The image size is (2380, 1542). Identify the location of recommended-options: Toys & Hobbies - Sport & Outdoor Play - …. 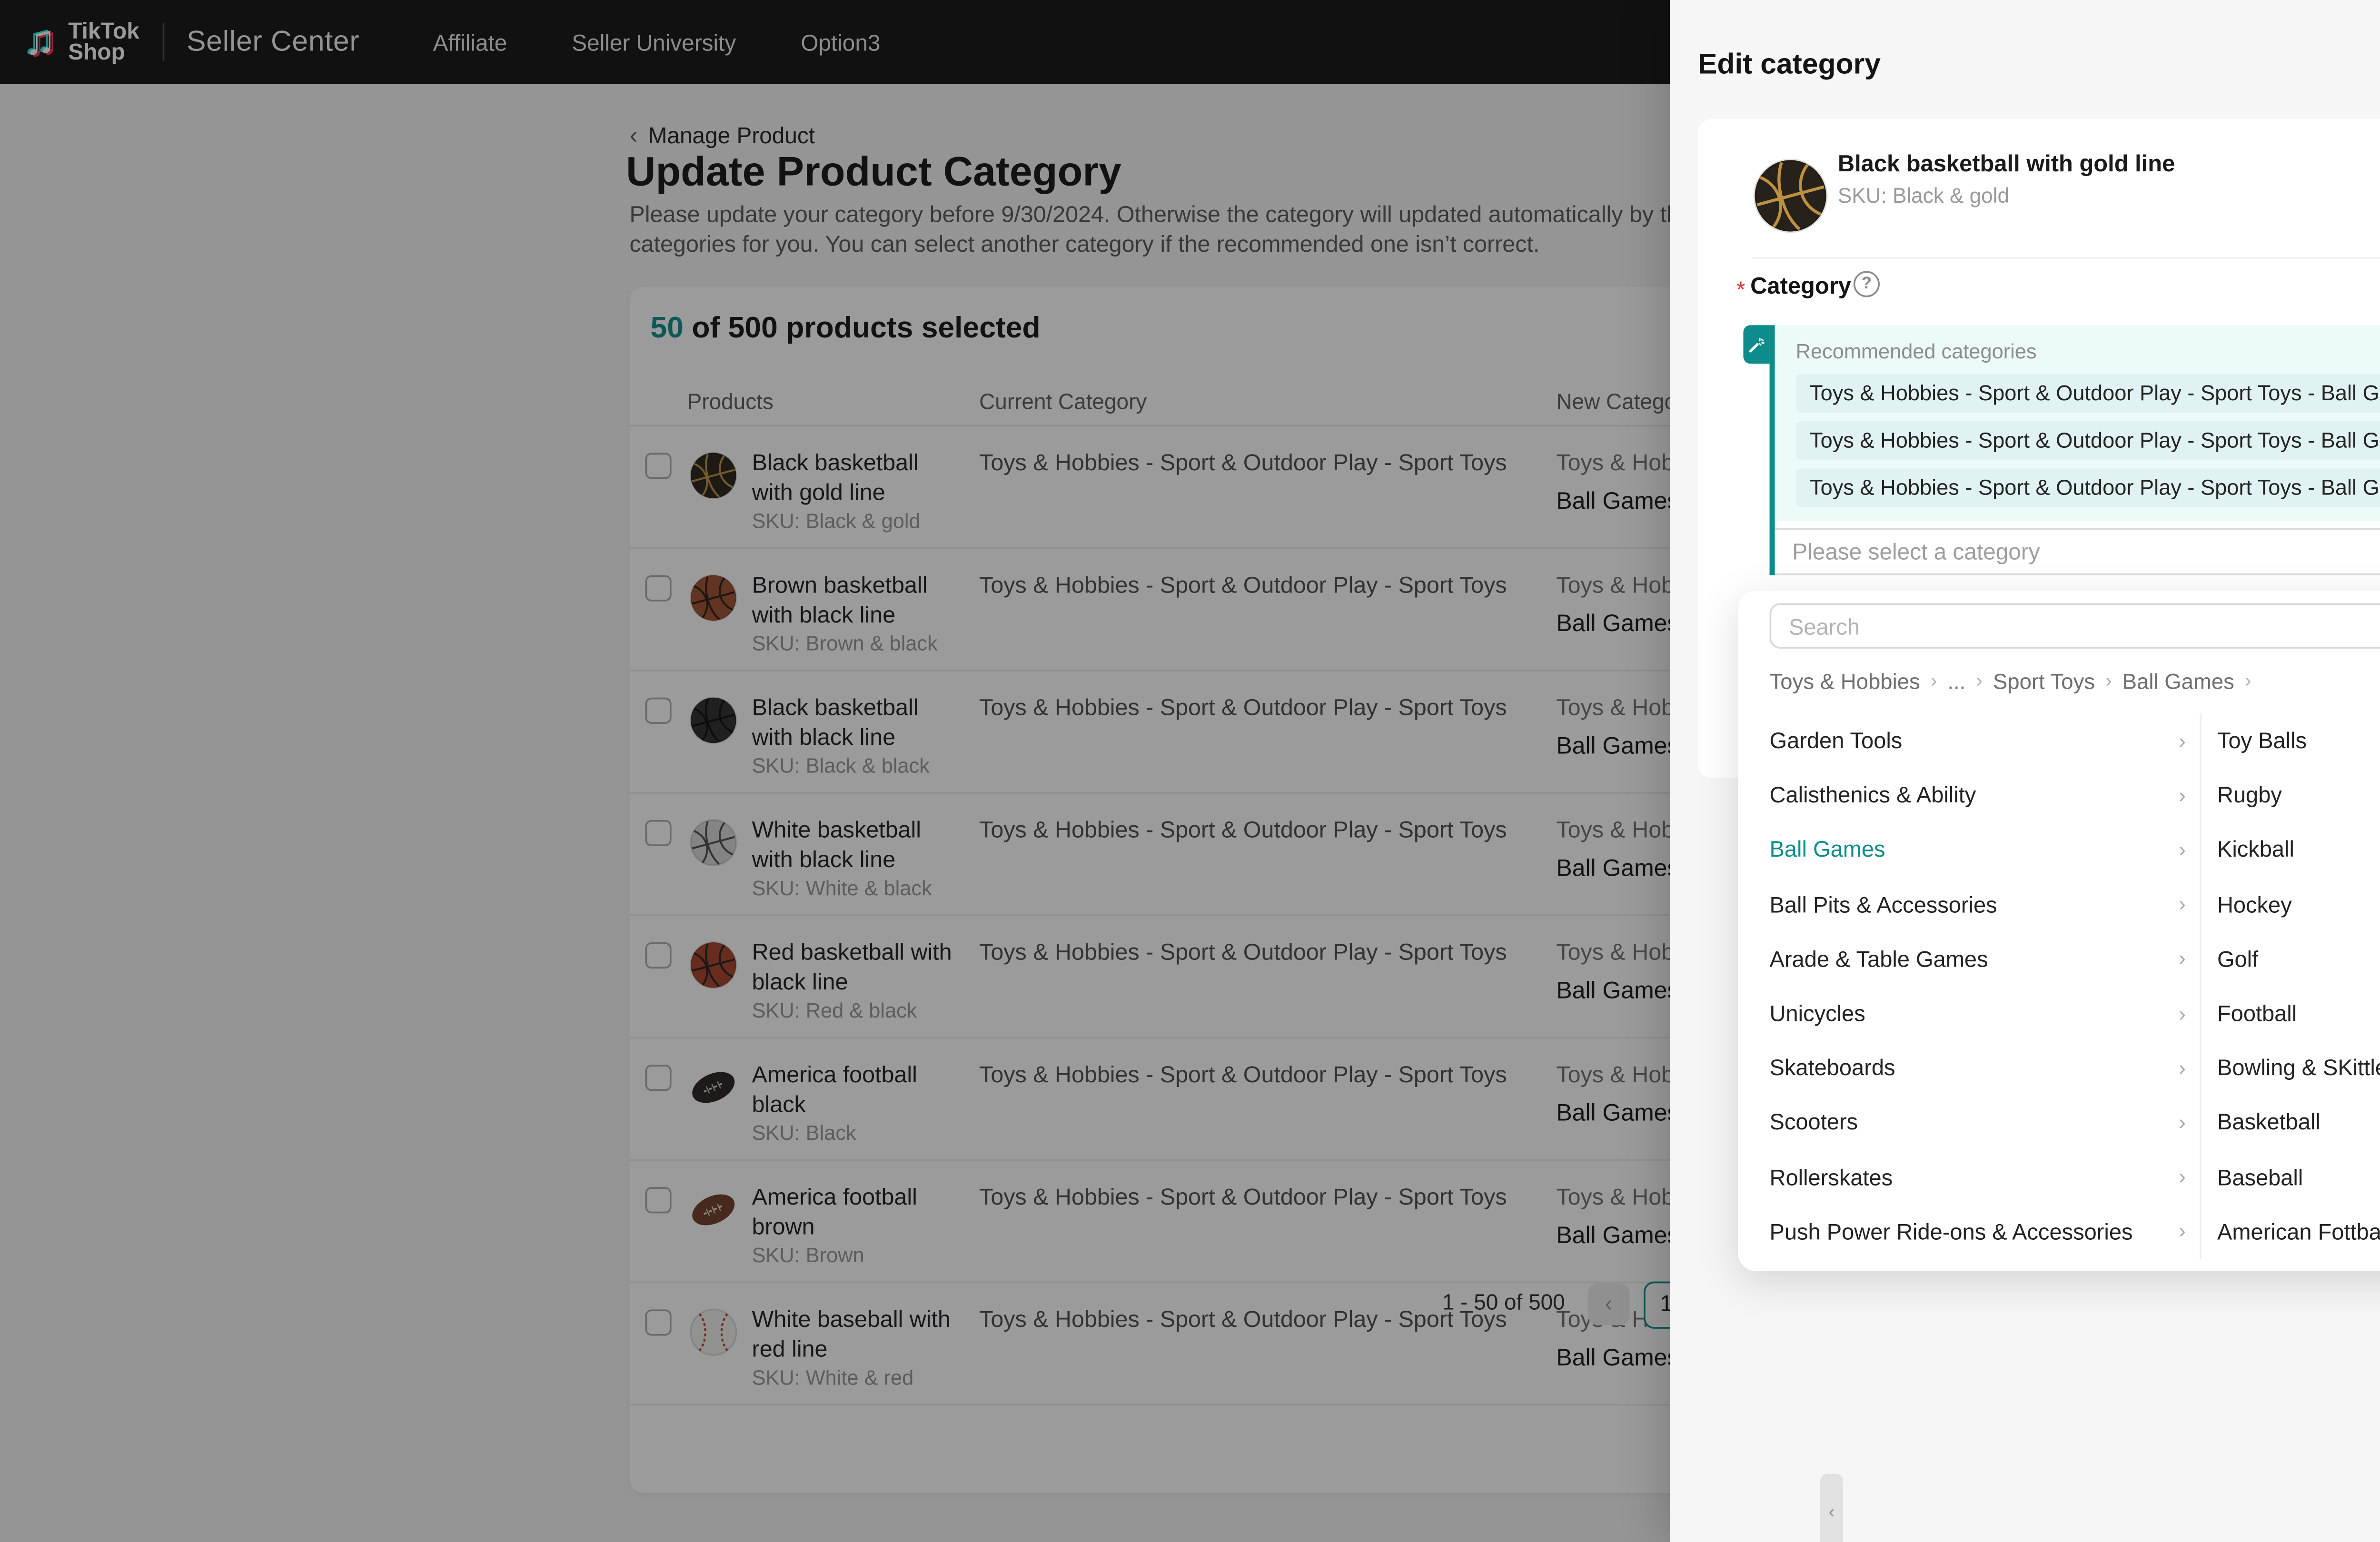
(2087, 440).